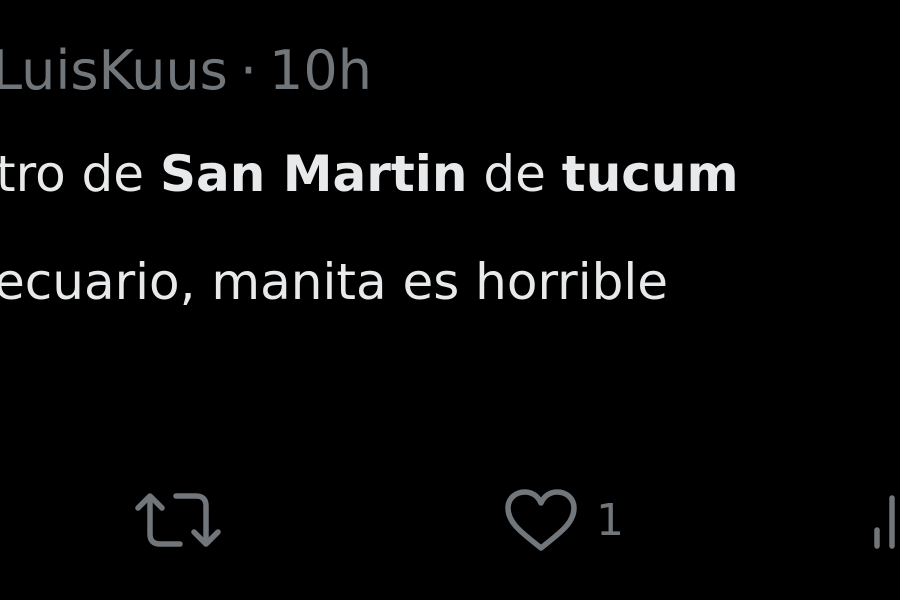  Describe the element at coordinates (541, 521) in the screenshot. I see `heart-icon` at that location.